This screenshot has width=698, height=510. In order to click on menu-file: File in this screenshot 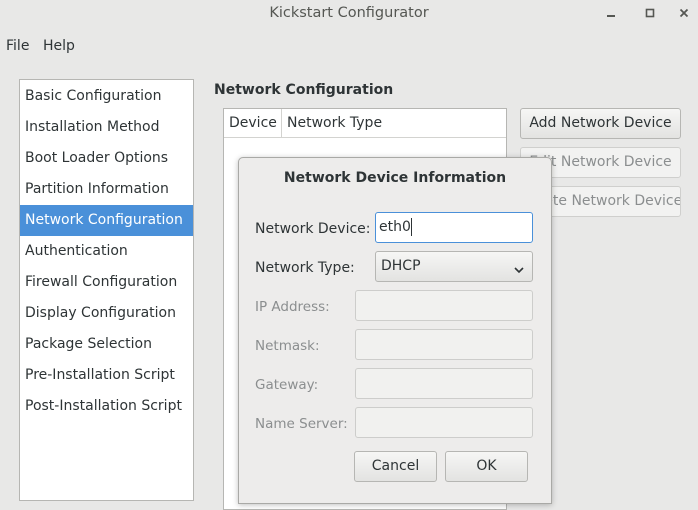, I will do `click(17, 46)`.